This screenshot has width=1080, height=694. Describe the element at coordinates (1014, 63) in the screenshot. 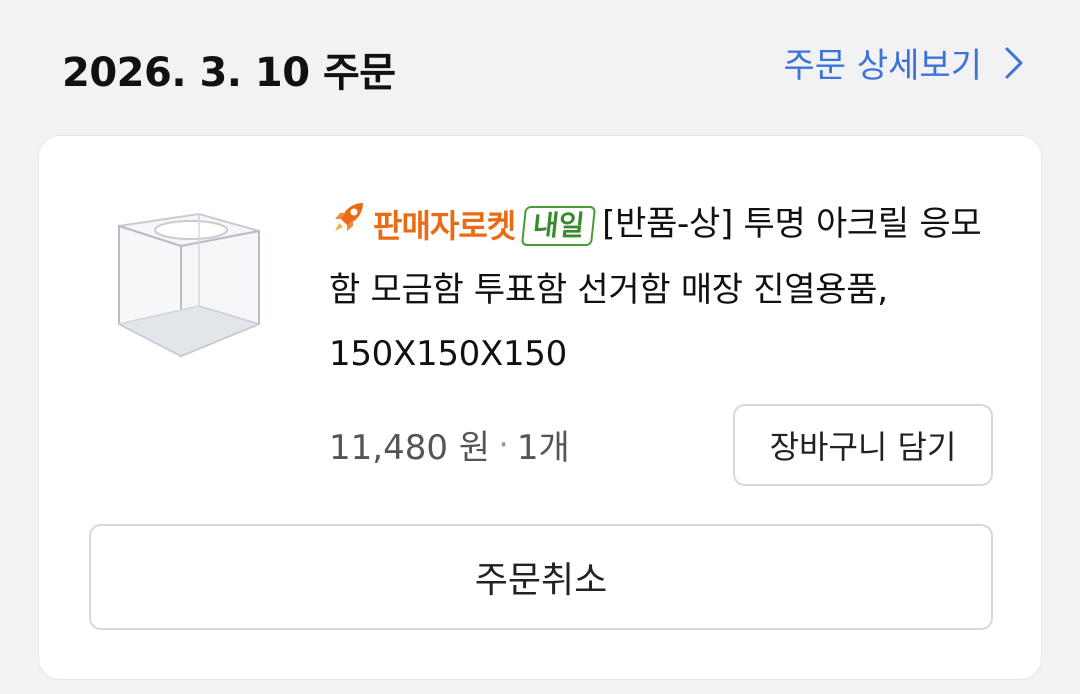

I see `chevron-right-icon` at that location.